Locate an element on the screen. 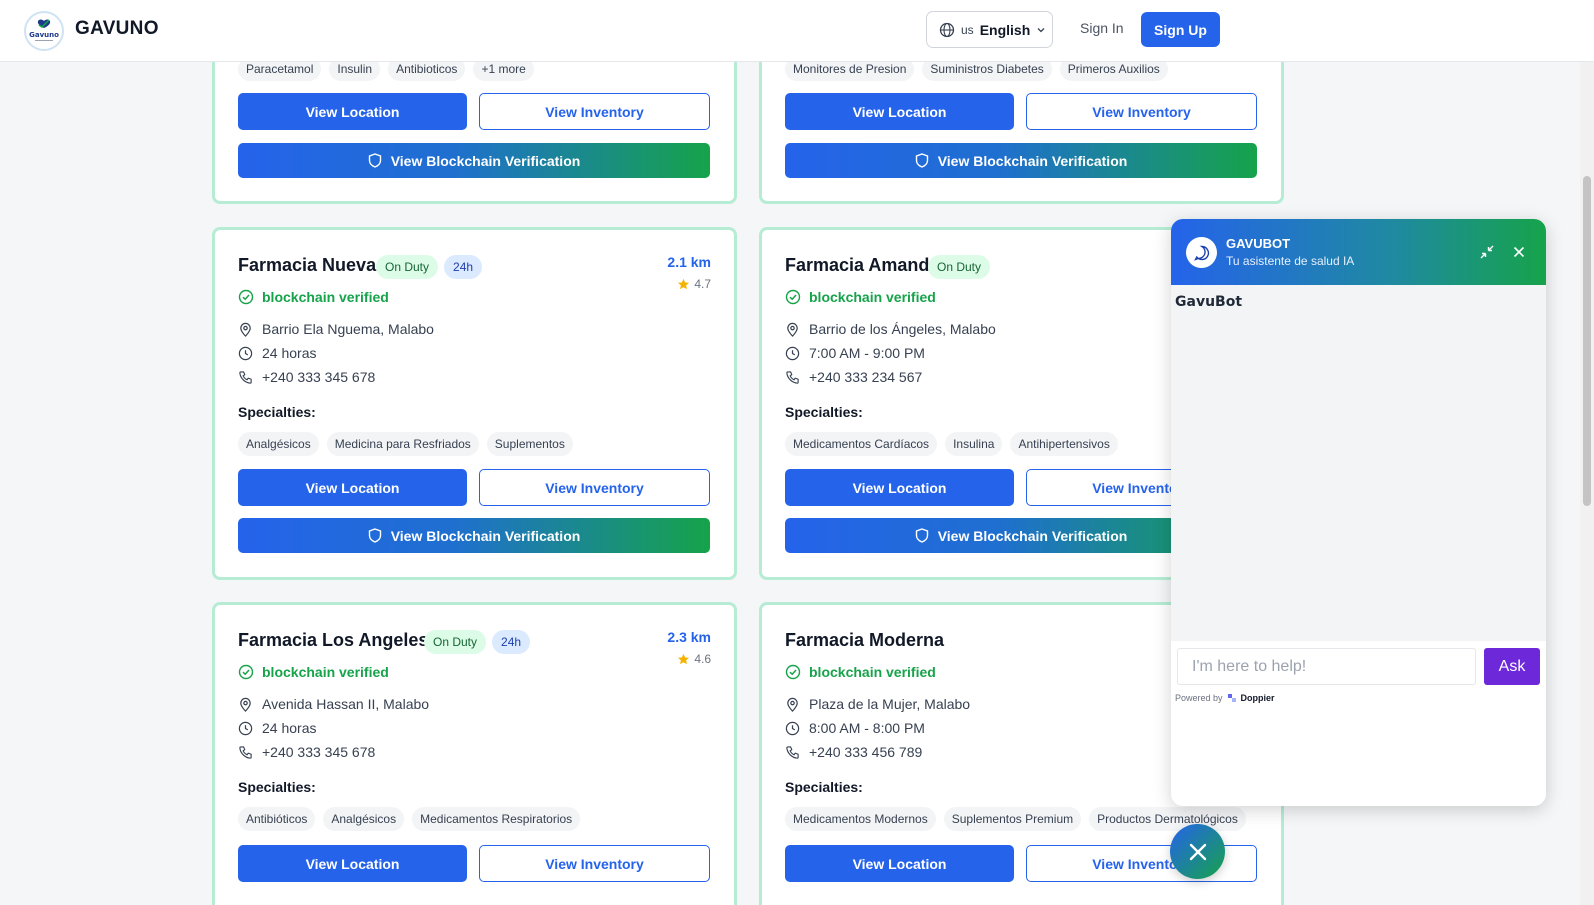  address-row: Plaza de la Mujer, Malabo is located at coordinates (877, 704).